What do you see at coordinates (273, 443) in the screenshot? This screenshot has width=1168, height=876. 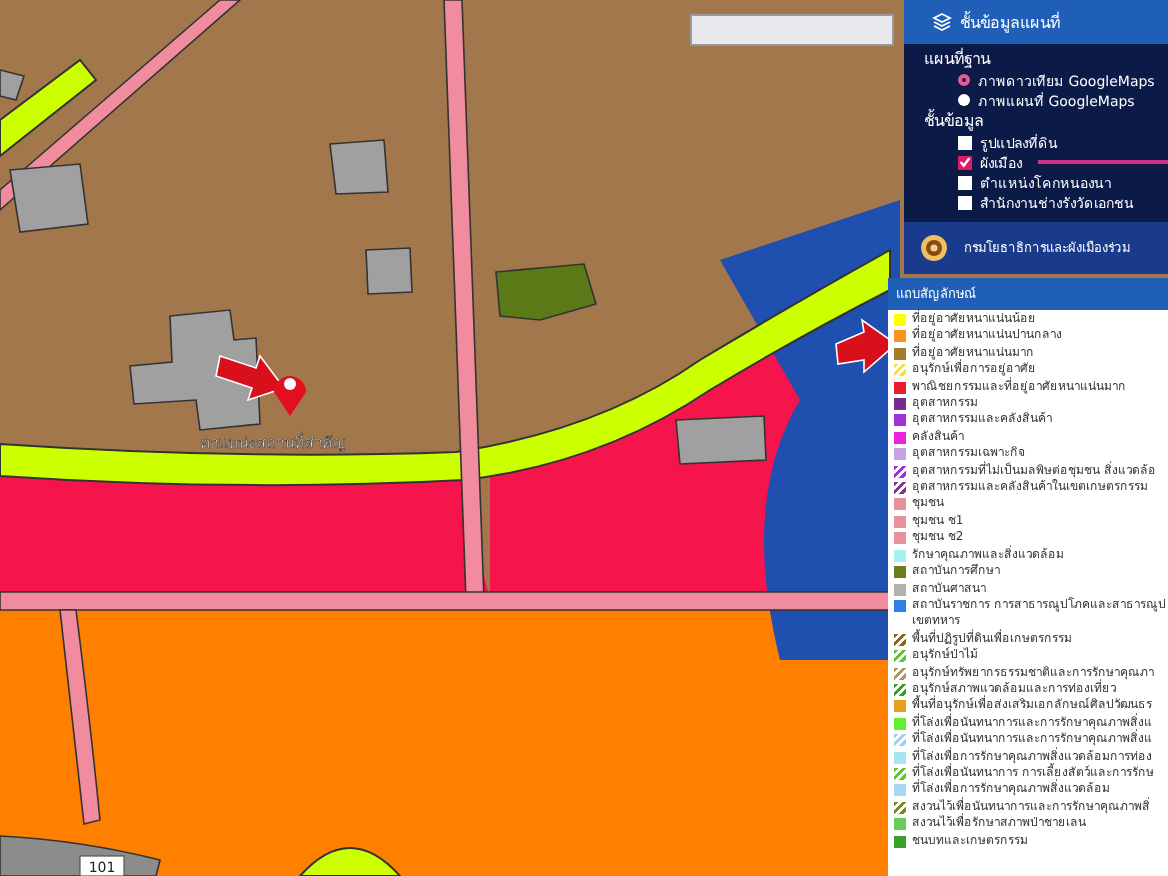 I see `place-label: ตำแหน่งสถานที่สำคัญ` at bounding box center [273, 443].